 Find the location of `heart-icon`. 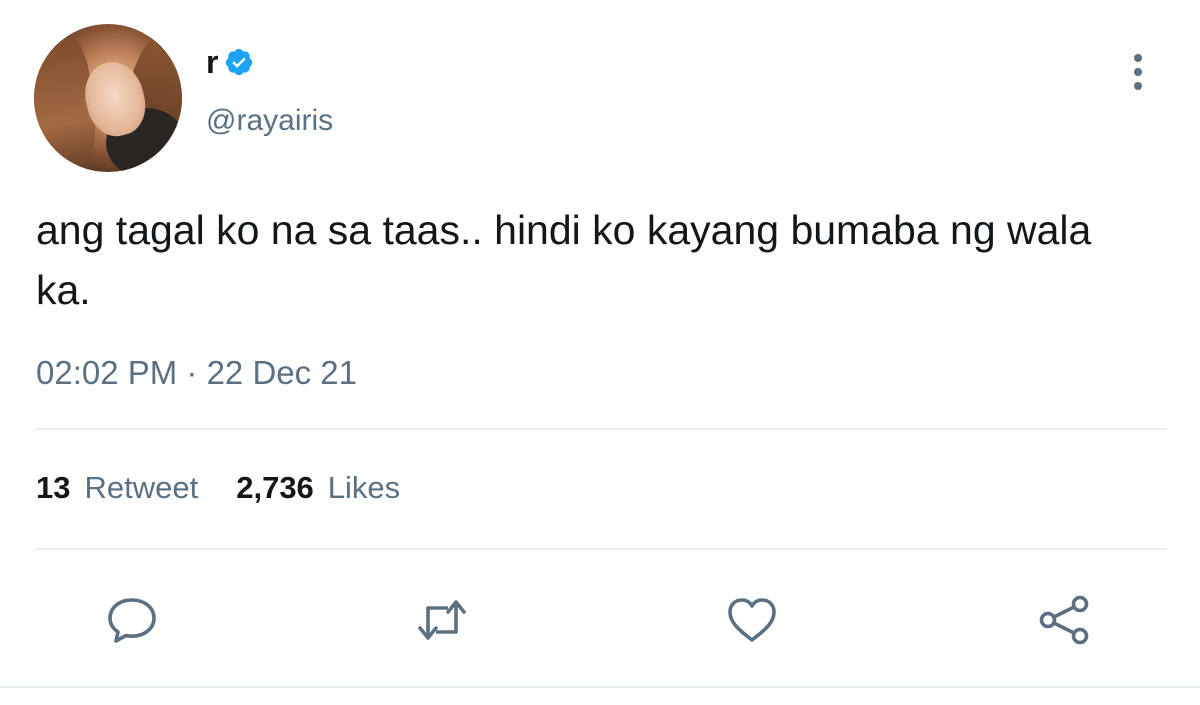

heart-icon is located at coordinates (752, 620).